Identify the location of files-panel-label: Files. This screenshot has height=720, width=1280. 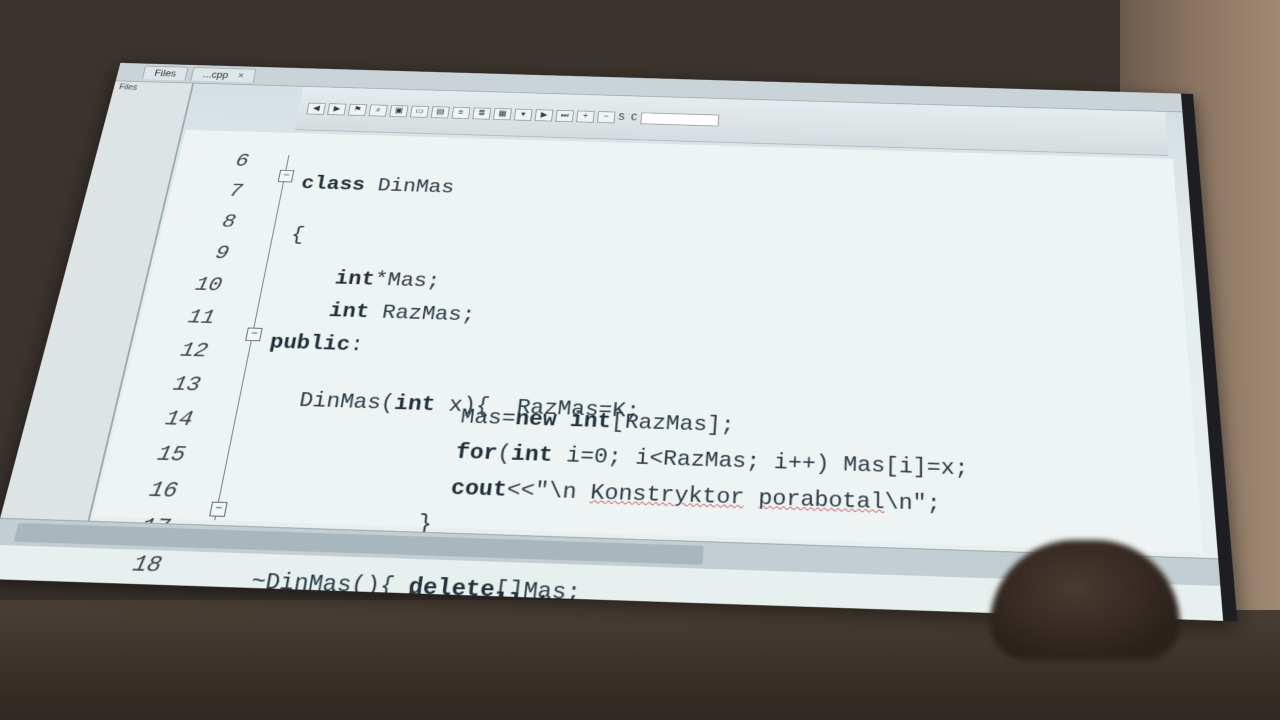
(128, 87).